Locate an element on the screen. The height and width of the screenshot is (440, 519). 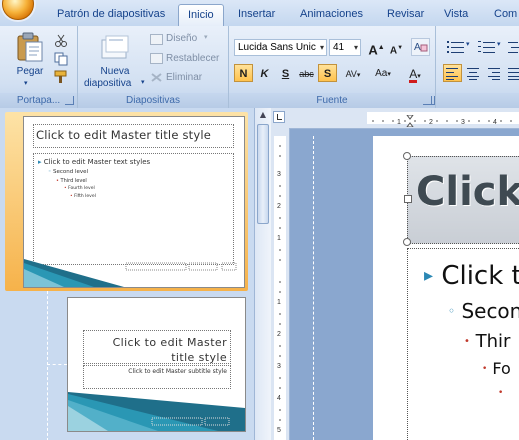
scroll-up-arrow-icon: ▲ is located at coordinates (263, 116).